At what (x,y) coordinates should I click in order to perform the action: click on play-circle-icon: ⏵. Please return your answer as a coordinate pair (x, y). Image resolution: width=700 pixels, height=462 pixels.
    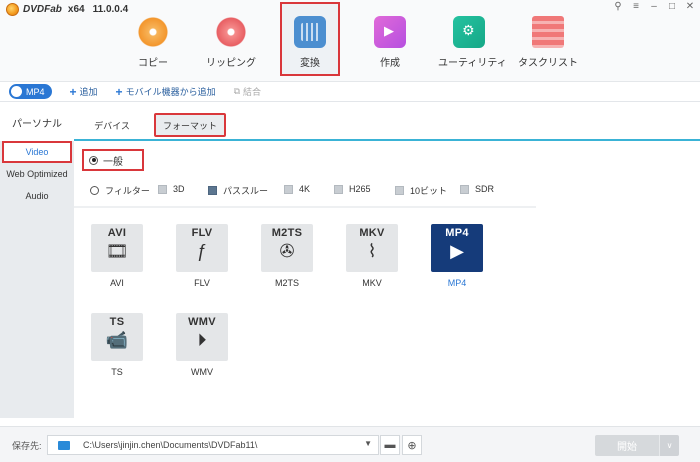
    Looking at the image, I should click on (202, 340).